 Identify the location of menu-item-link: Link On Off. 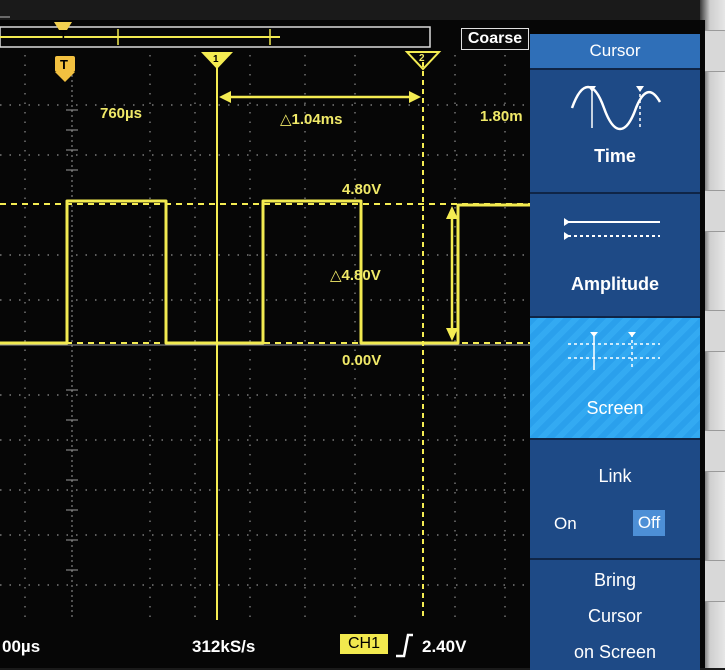
(615, 498).